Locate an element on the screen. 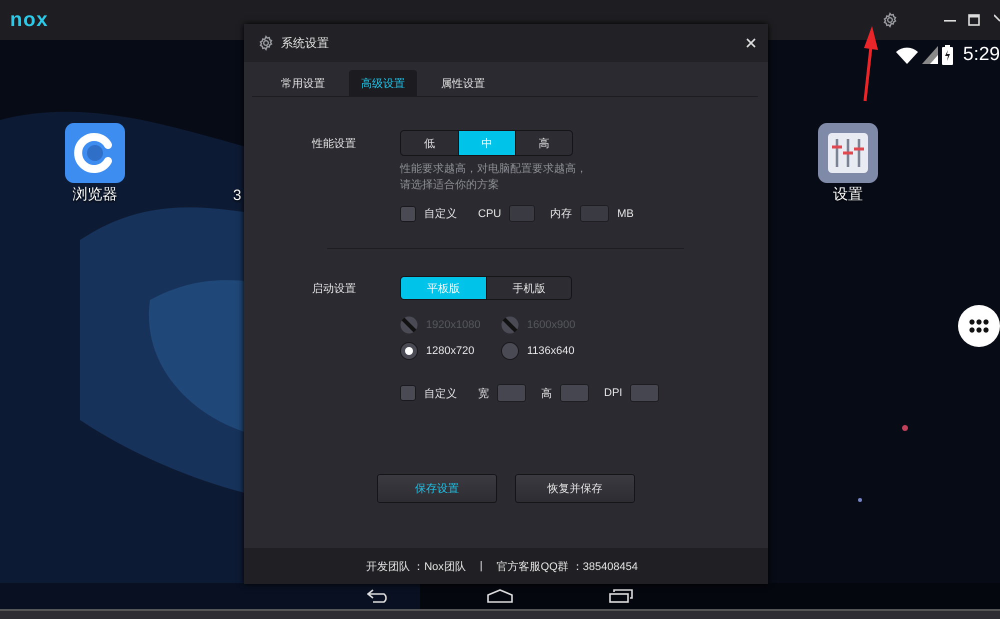 This screenshot has height=619, width=1000. team-text: 开发团队 ：Nox团队 is located at coordinates (416, 567).